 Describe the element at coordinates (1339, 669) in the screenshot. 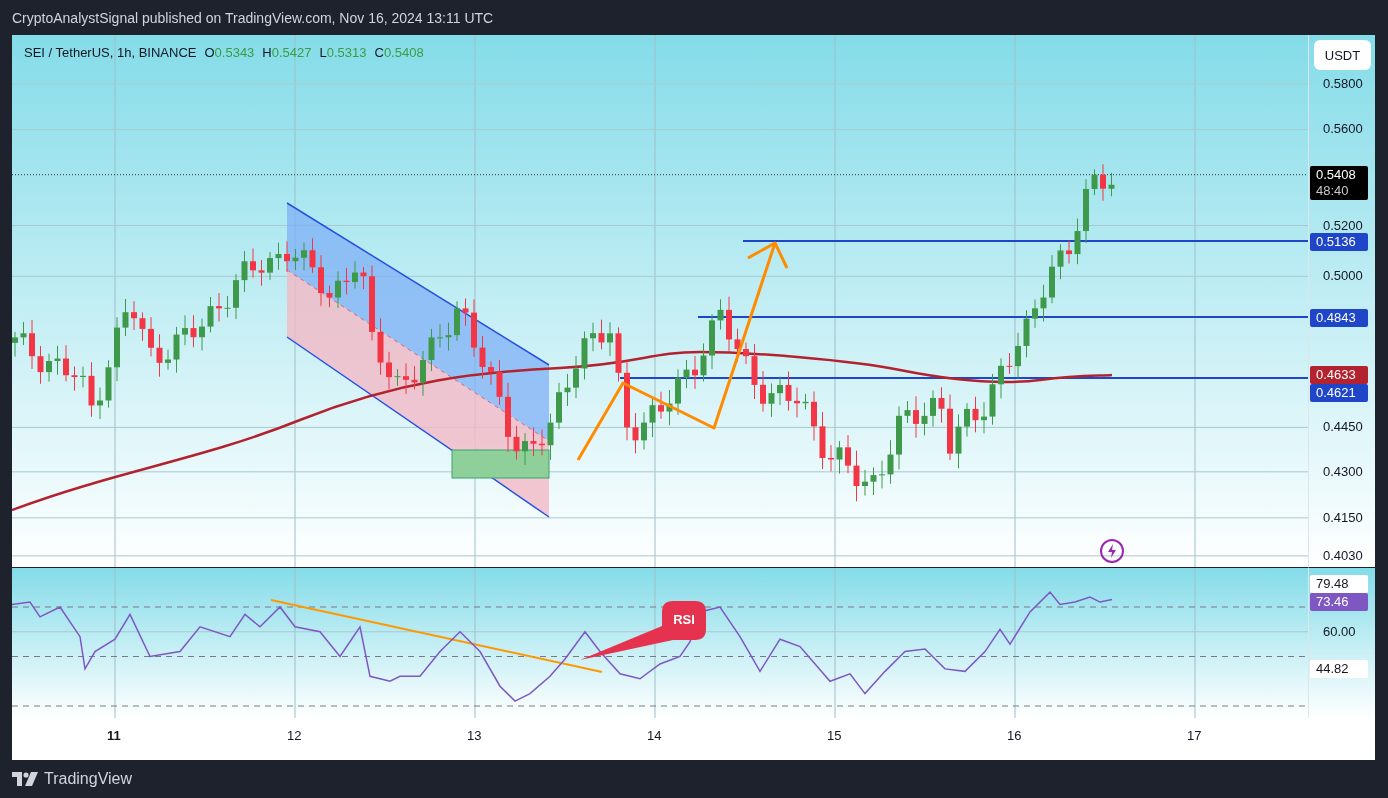

I see `rsi-marker: 44.82` at that location.